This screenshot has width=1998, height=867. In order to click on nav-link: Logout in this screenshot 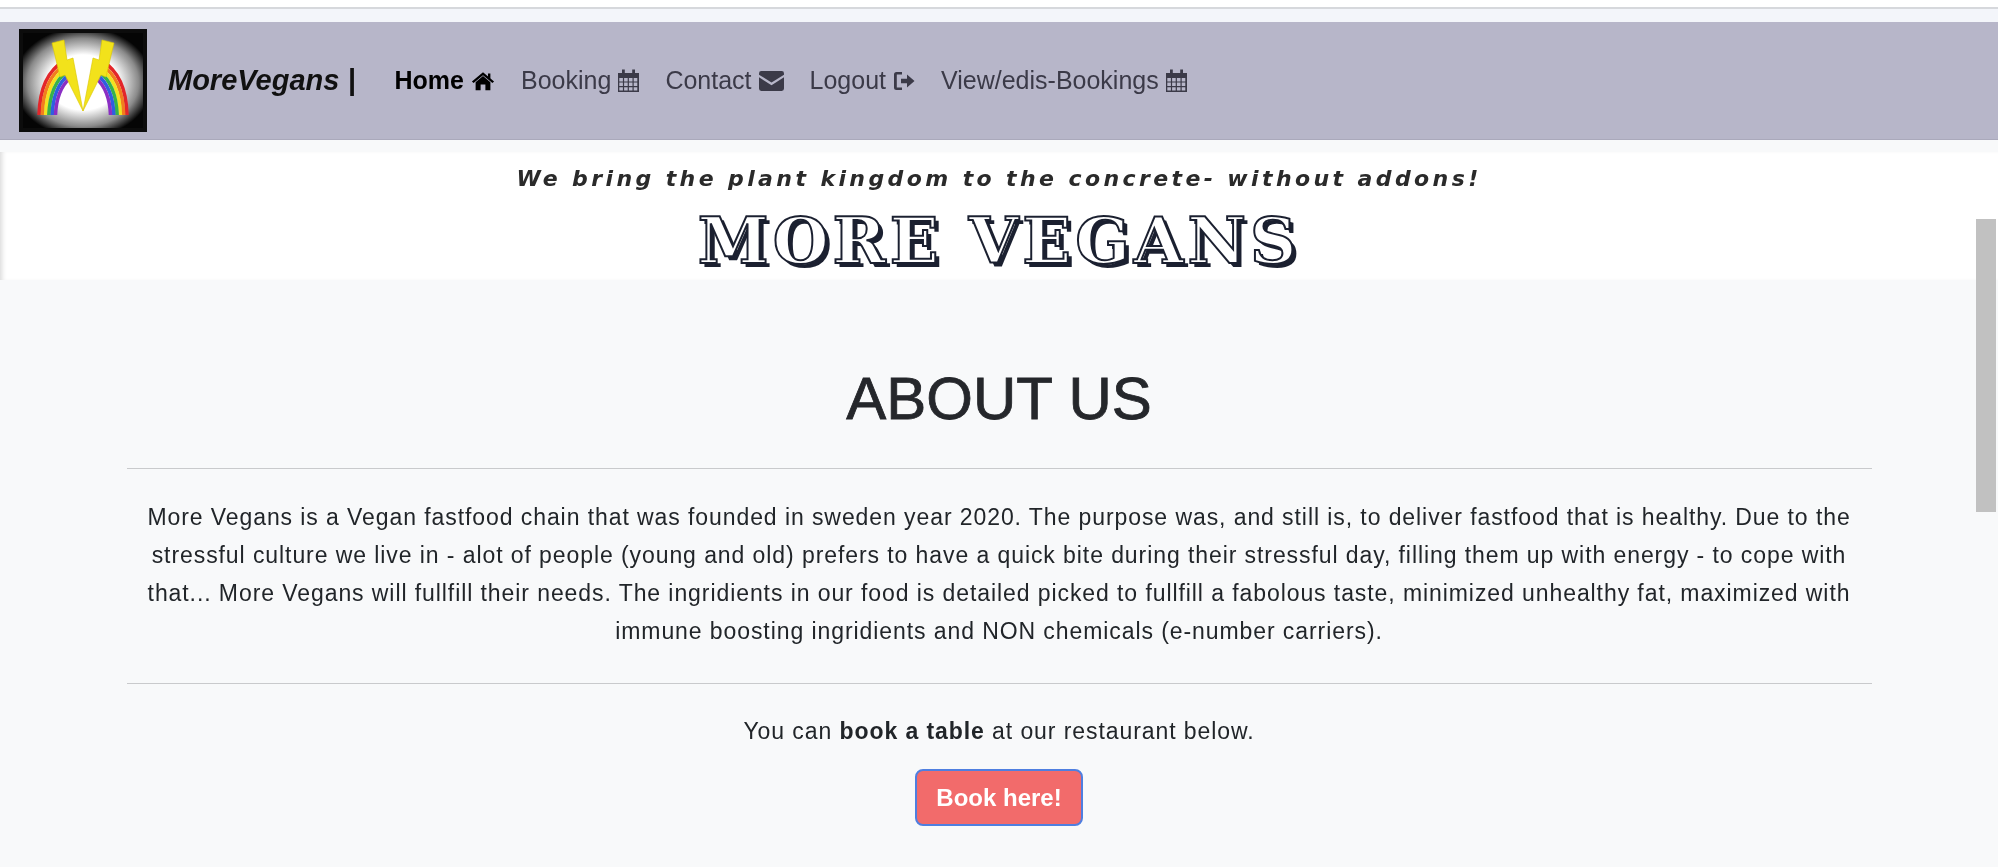, I will do `click(862, 80)`.